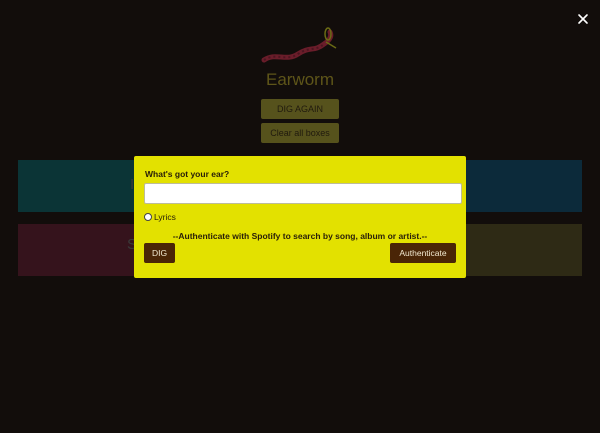  What do you see at coordinates (524, 250) in the screenshot?
I see `result-box-olive` at bounding box center [524, 250].